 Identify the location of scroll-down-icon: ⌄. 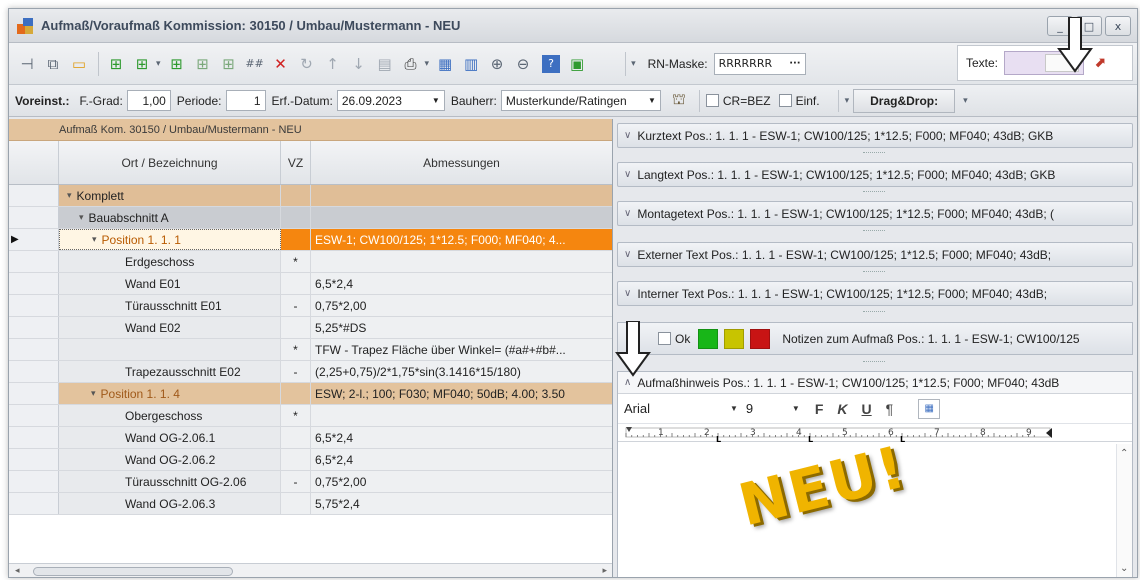
(1124, 568).